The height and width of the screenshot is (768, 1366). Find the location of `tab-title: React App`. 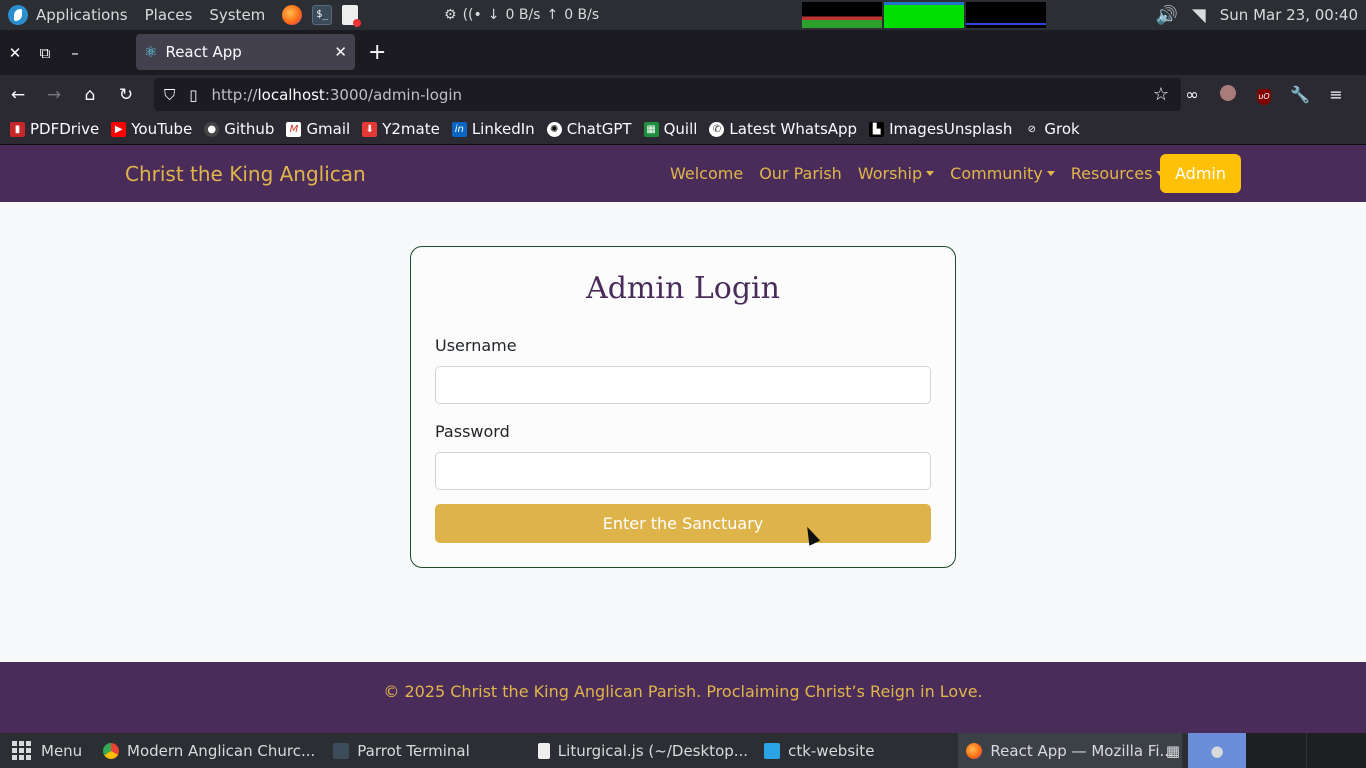

tab-title: React App is located at coordinates (203, 52).